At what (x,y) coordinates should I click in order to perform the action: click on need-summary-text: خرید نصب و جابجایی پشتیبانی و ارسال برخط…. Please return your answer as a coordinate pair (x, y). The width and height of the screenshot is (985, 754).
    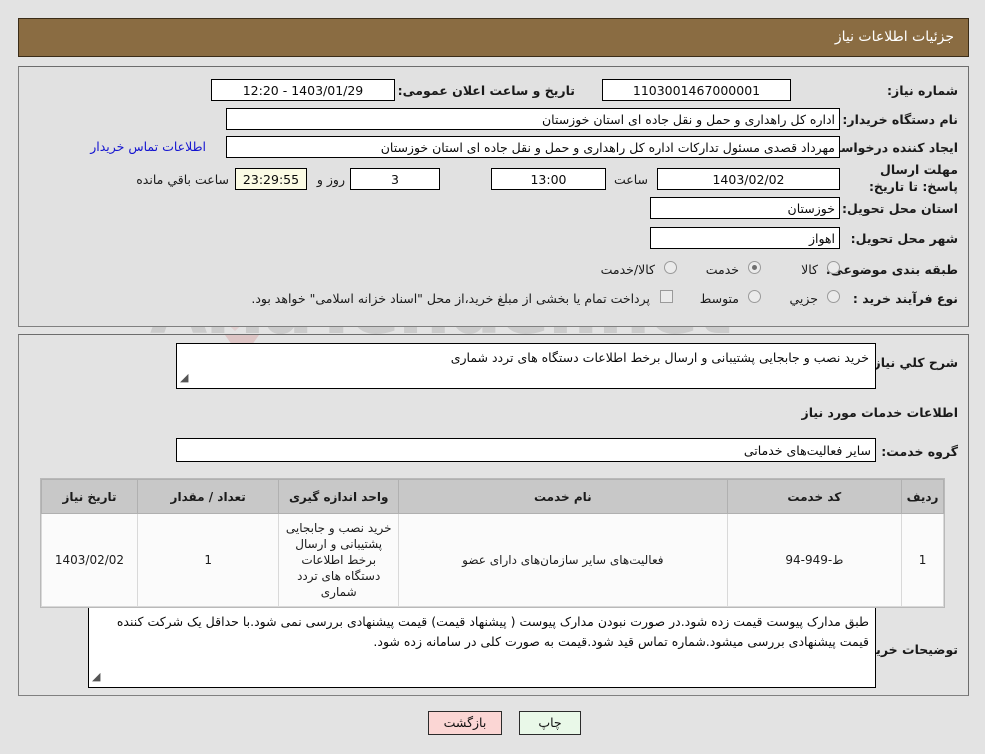
    Looking at the image, I should click on (659, 357).